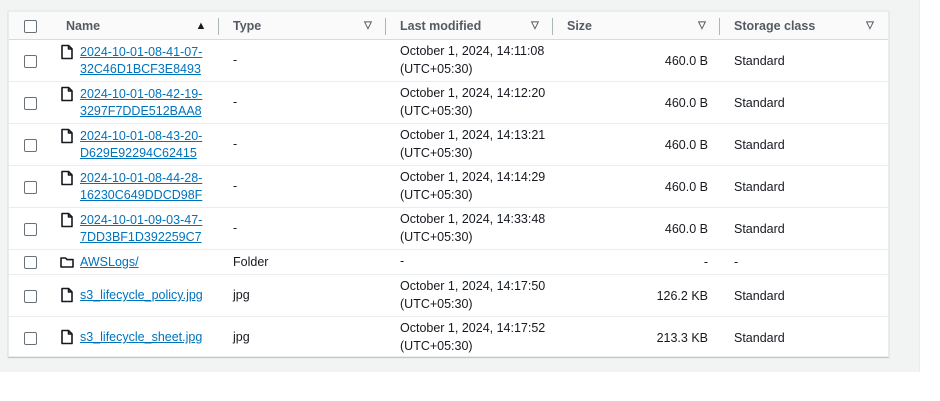  Describe the element at coordinates (135, 25) in the screenshot. I see `column-header-name: Name ▲` at that location.